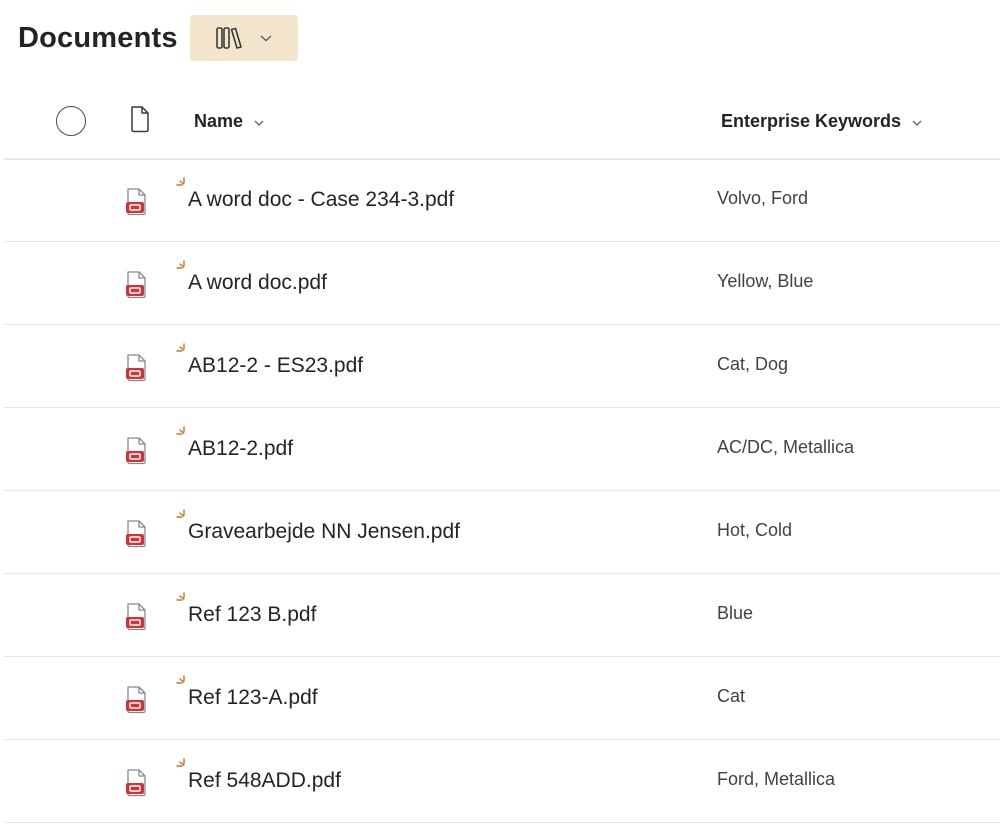  I want to click on list-item: AB12-2.pdf AC/DC, Metallica, so click(502, 450).